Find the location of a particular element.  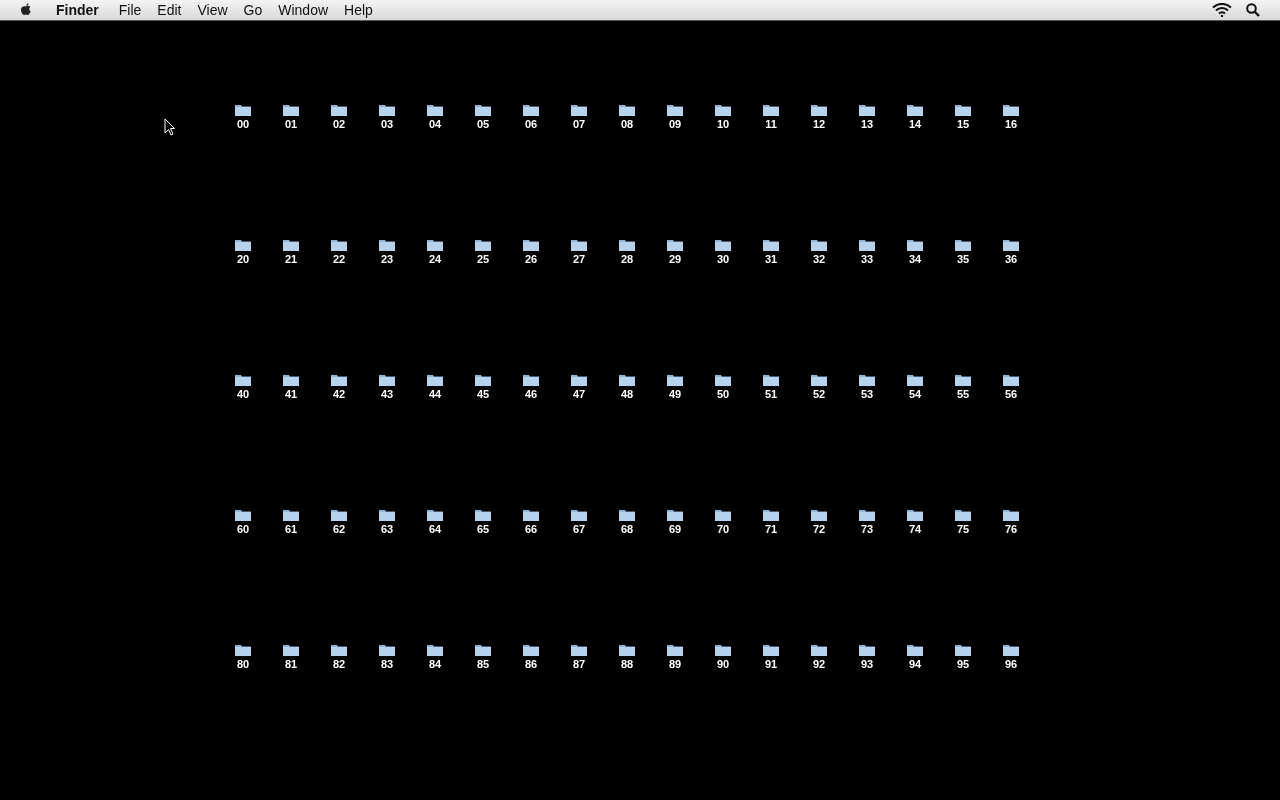

folder-label: 52 is located at coordinates (819, 394).